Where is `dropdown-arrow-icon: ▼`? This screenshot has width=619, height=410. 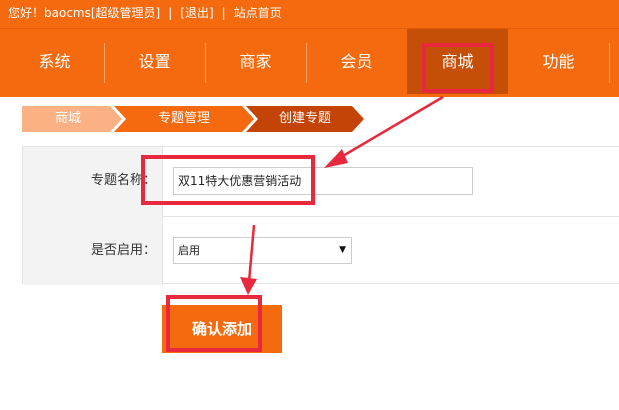 dropdown-arrow-icon: ▼ is located at coordinates (342, 250).